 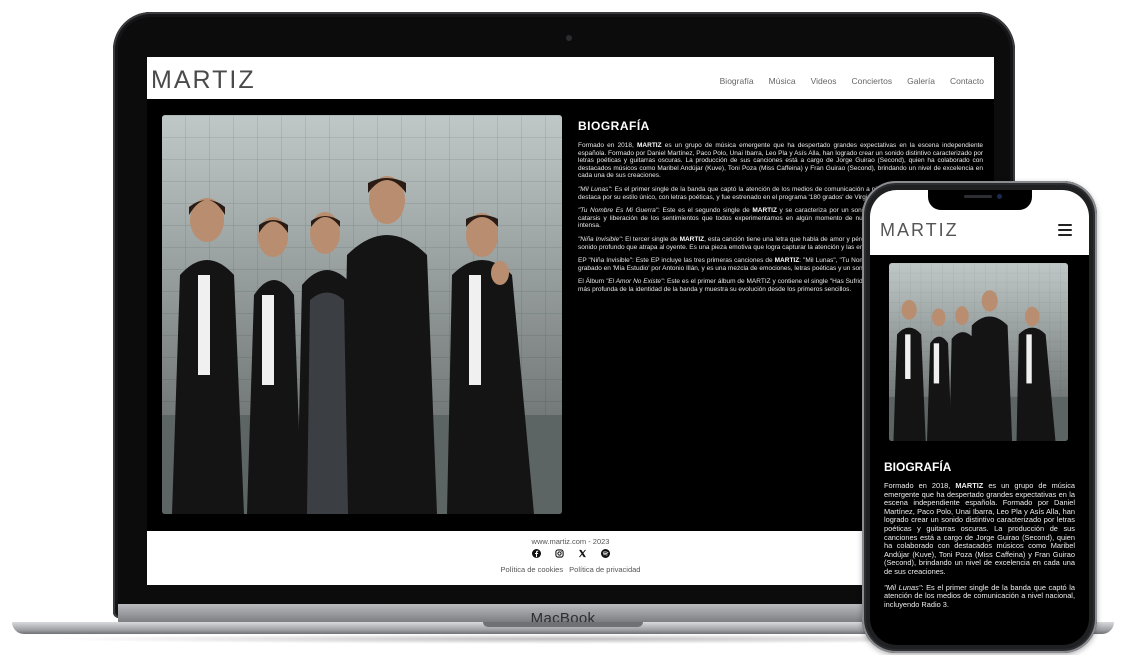 What do you see at coordinates (871, 81) in the screenshot?
I see `nav-conciertos: Conciertos` at bounding box center [871, 81].